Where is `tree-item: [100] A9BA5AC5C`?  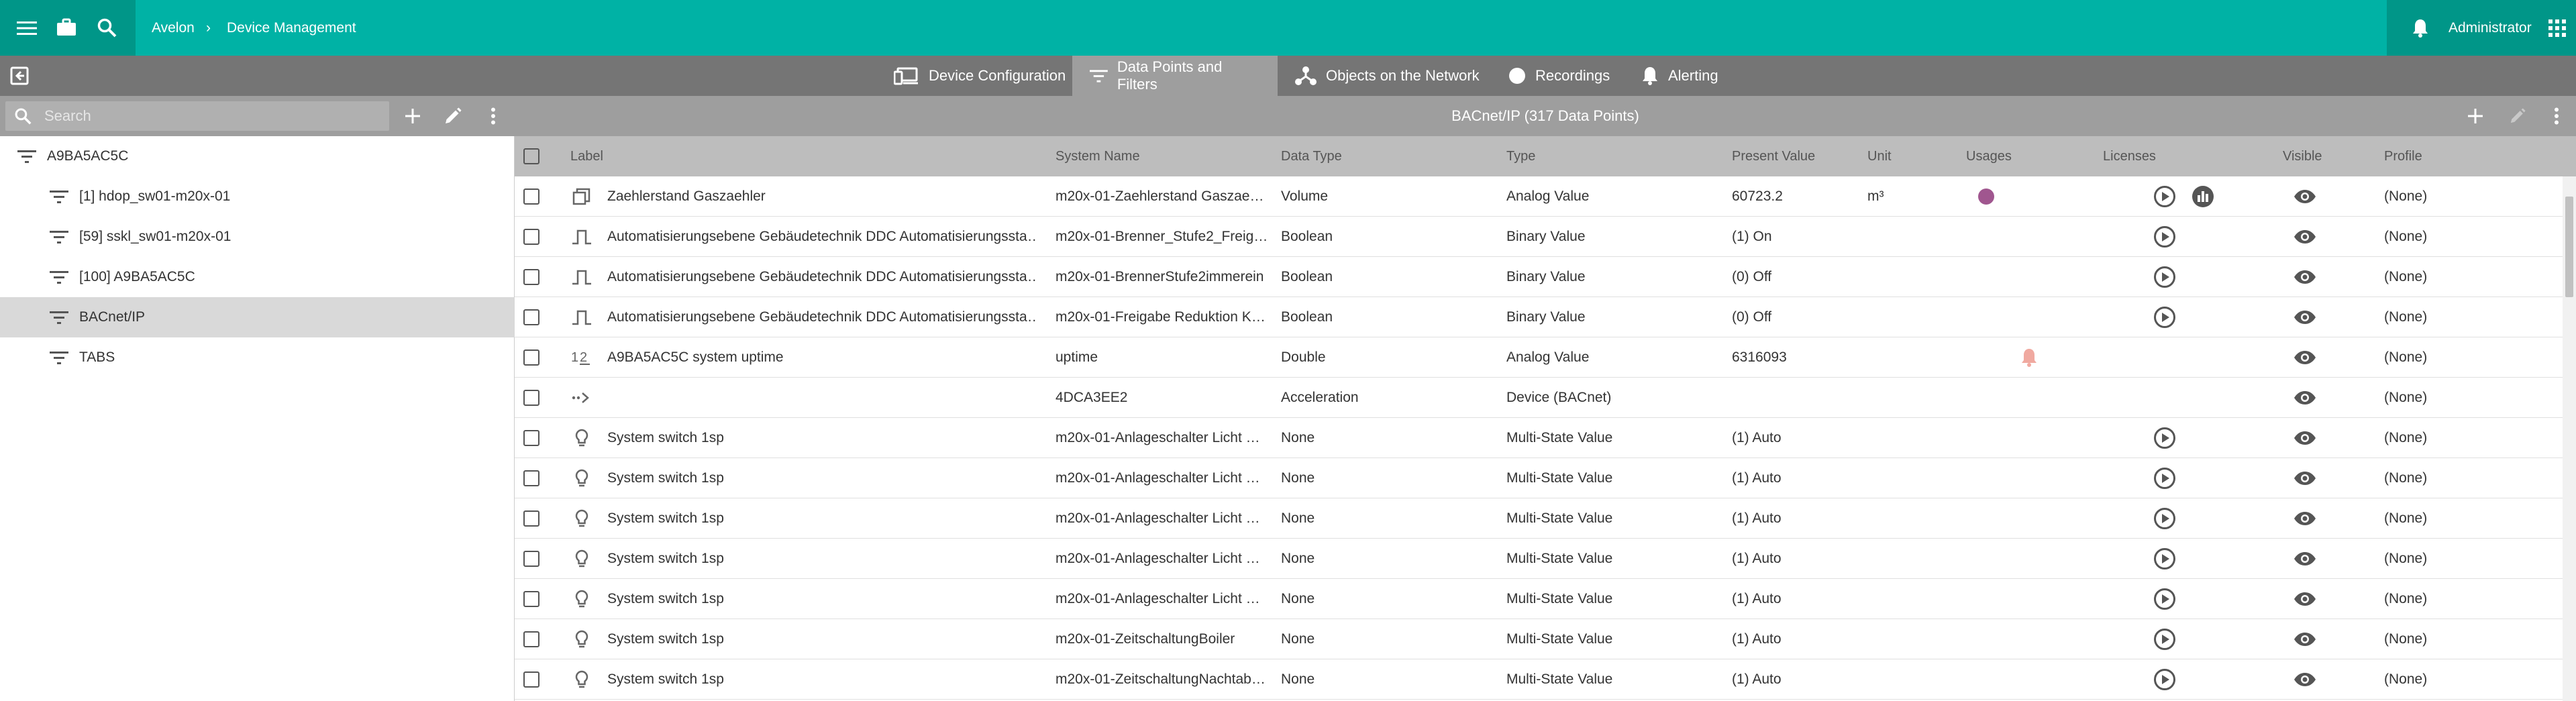
tree-item: [100] A9BA5AC5C is located at coordinates (257, 277).